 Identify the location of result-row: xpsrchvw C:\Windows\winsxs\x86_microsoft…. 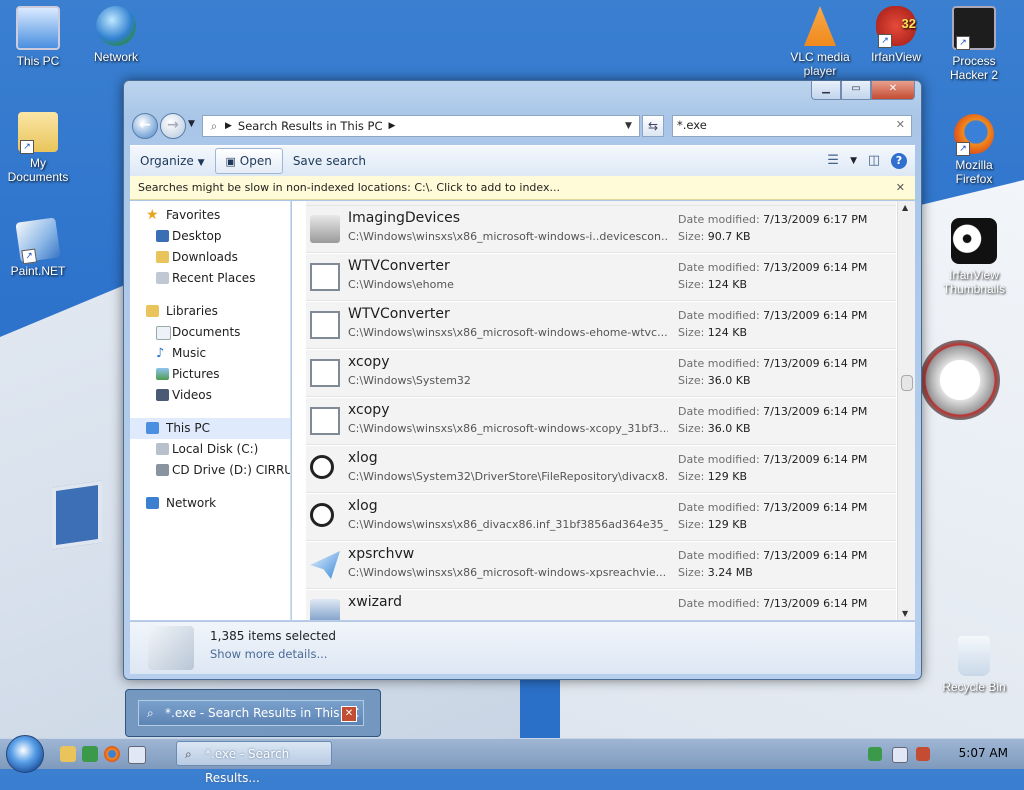
(601, 565).